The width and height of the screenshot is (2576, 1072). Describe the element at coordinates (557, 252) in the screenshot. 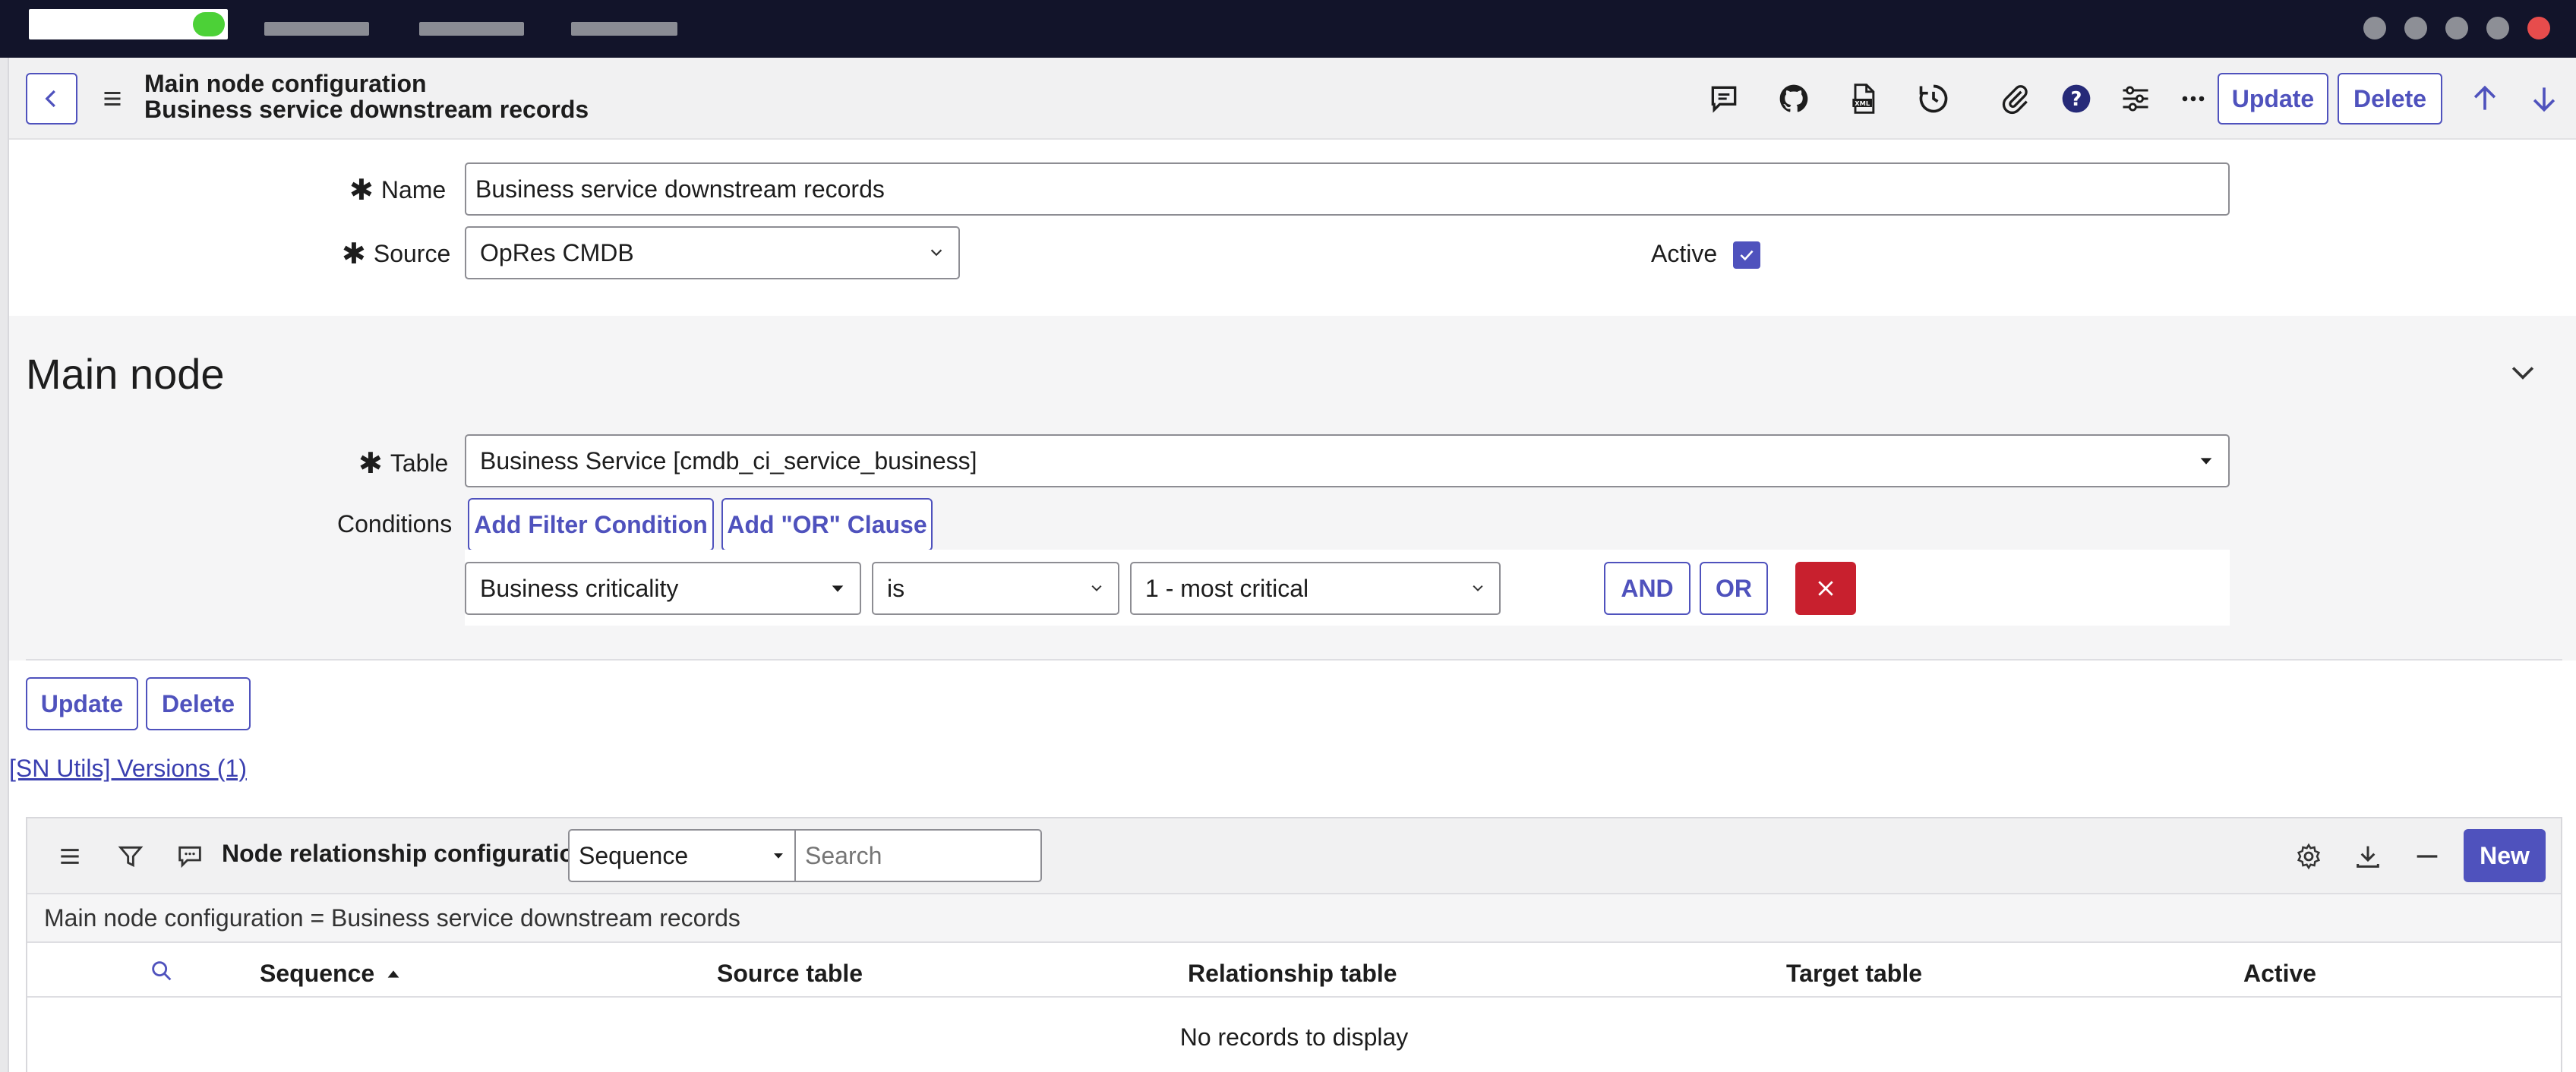

I see `source-select-value: OpRes CMDB` at that location.